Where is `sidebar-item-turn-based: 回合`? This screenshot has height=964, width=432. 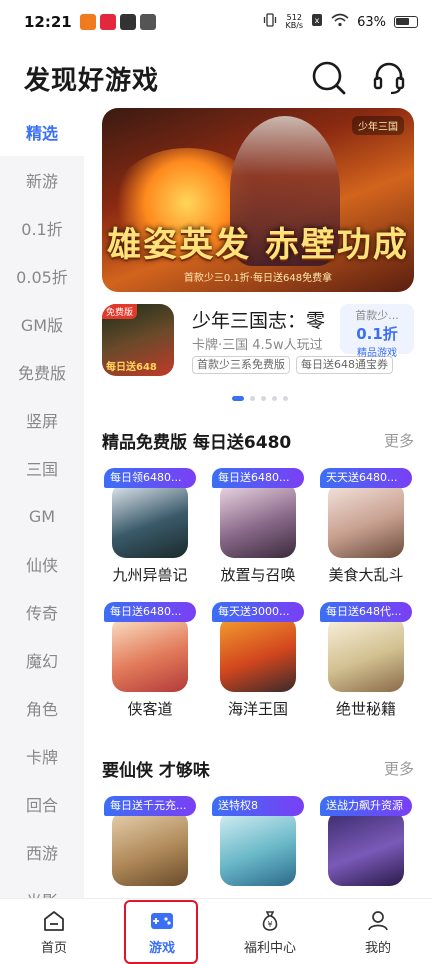 sidebar-item-turn-based: 回合 is located at coordinates (42, 804).